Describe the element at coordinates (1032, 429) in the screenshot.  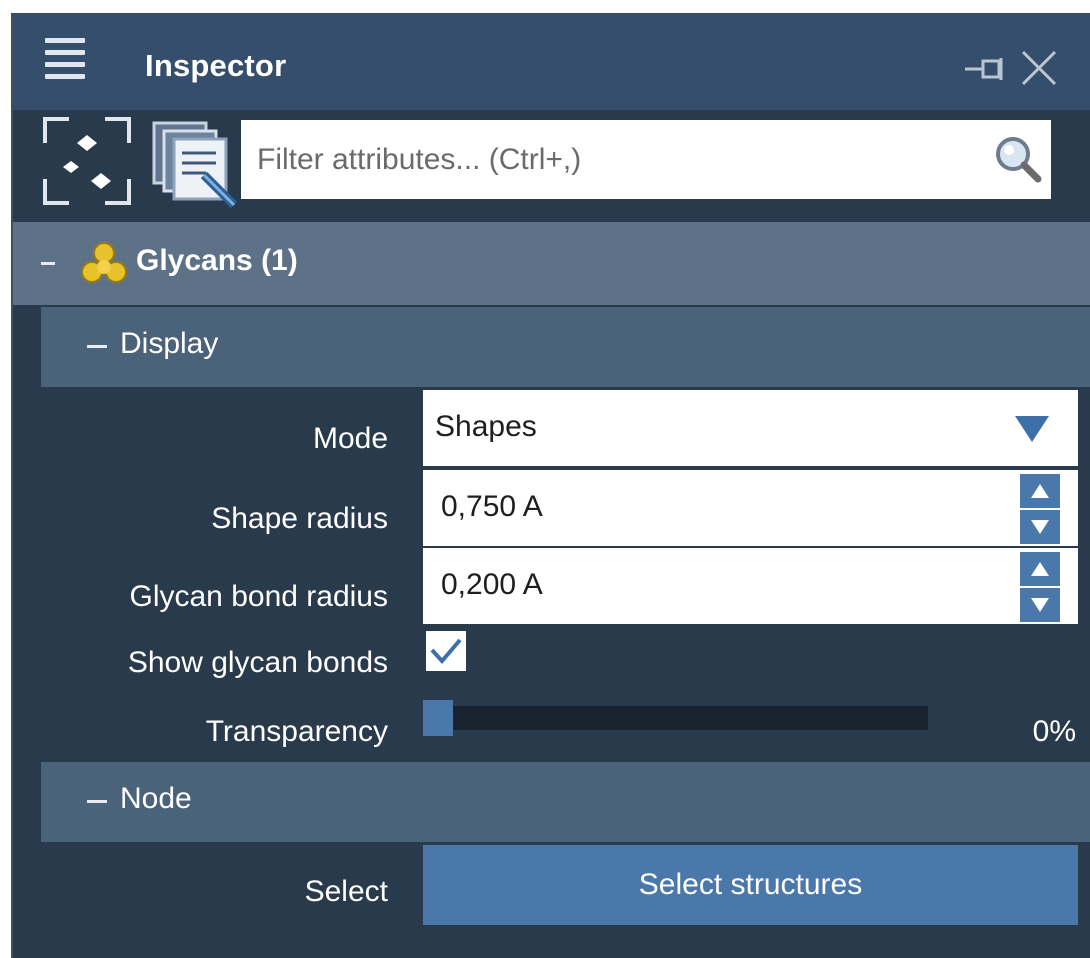
I see `chevron-down-icon` at that location.